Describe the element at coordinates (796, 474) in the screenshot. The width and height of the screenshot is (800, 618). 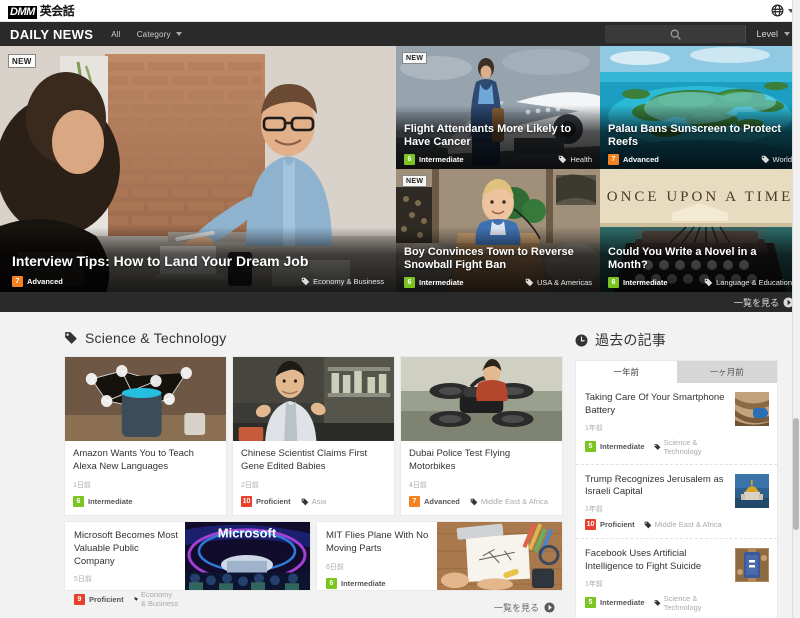
I see `scrollbar-thumb` at that location.